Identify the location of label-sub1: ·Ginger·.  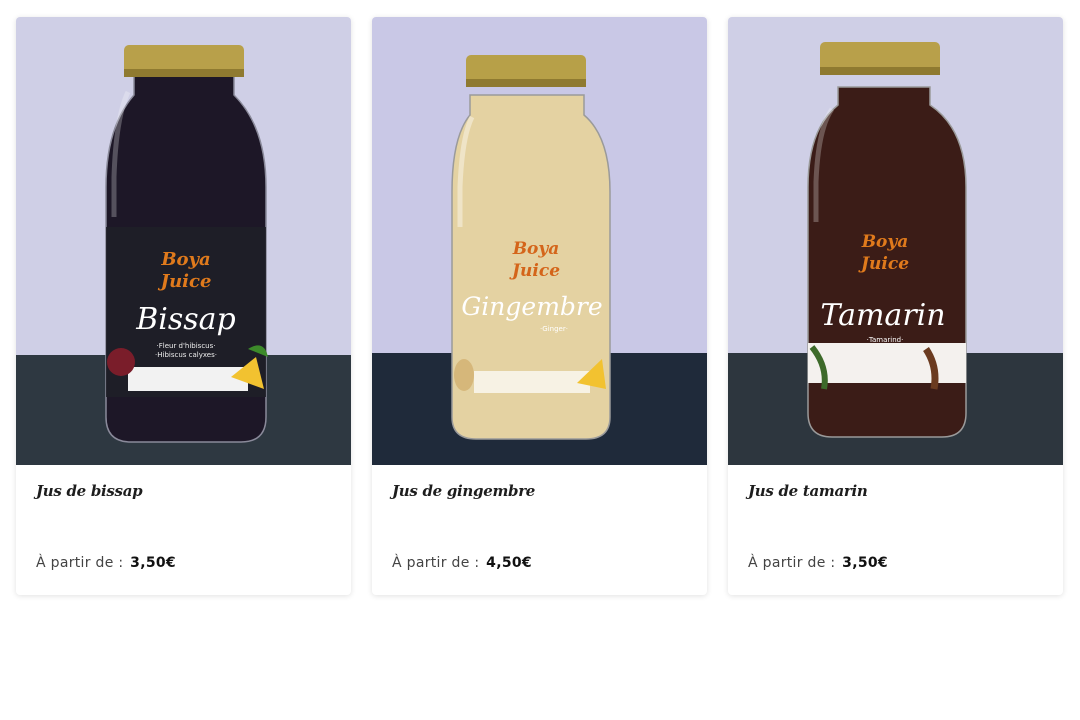
(554, 329).